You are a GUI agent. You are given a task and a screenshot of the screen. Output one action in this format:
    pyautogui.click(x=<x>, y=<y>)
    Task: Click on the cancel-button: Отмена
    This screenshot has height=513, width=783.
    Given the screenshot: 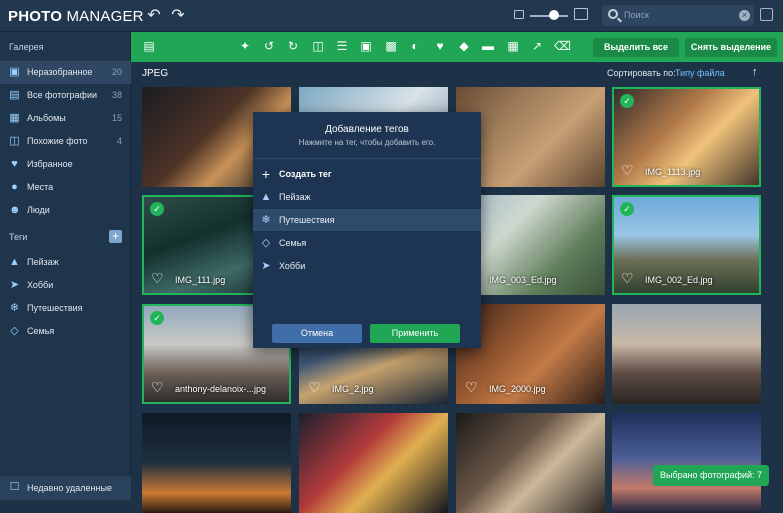 What is the action you would take?
    pyautogui.click(x=317, y=333)
    